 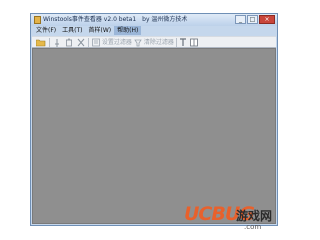 I want to click on ucbug-watermark-logo: UCBUG 游戏网 .com, so click(x=232, y=218).